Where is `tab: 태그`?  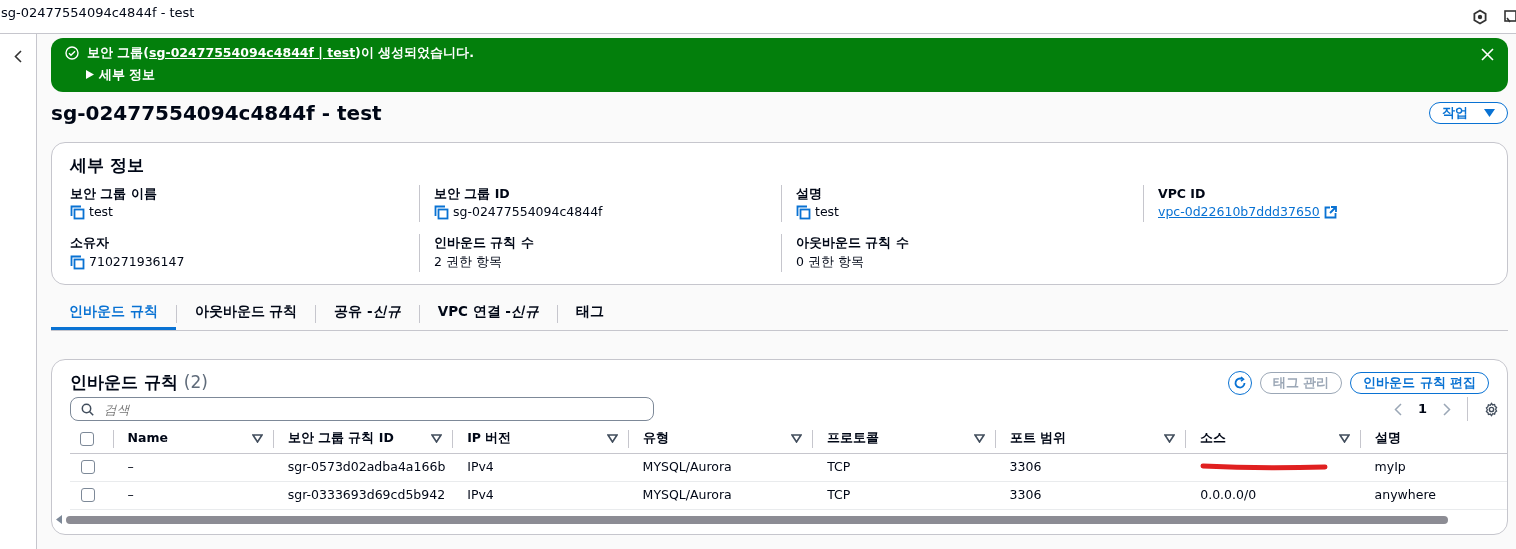
tab: 태그 is located at coordinates (590, 313).